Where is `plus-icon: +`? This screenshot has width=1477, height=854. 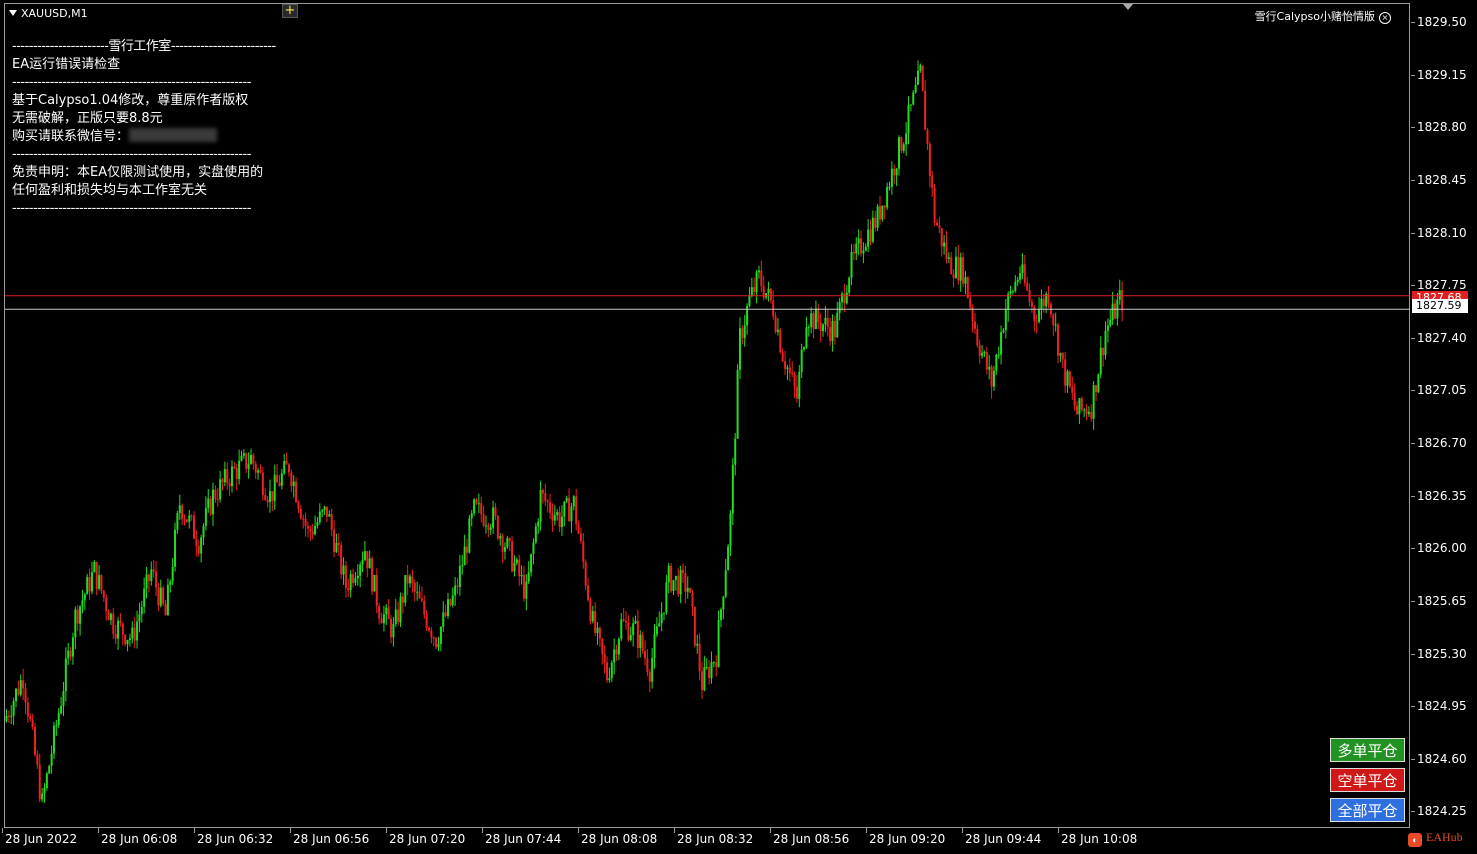
plus-icon: + is located at coordinates (290, 11).